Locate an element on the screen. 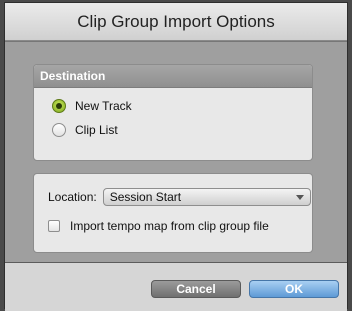 The image size is (352, 311). radio-unselected-icon is located at coordinates (59, 130).